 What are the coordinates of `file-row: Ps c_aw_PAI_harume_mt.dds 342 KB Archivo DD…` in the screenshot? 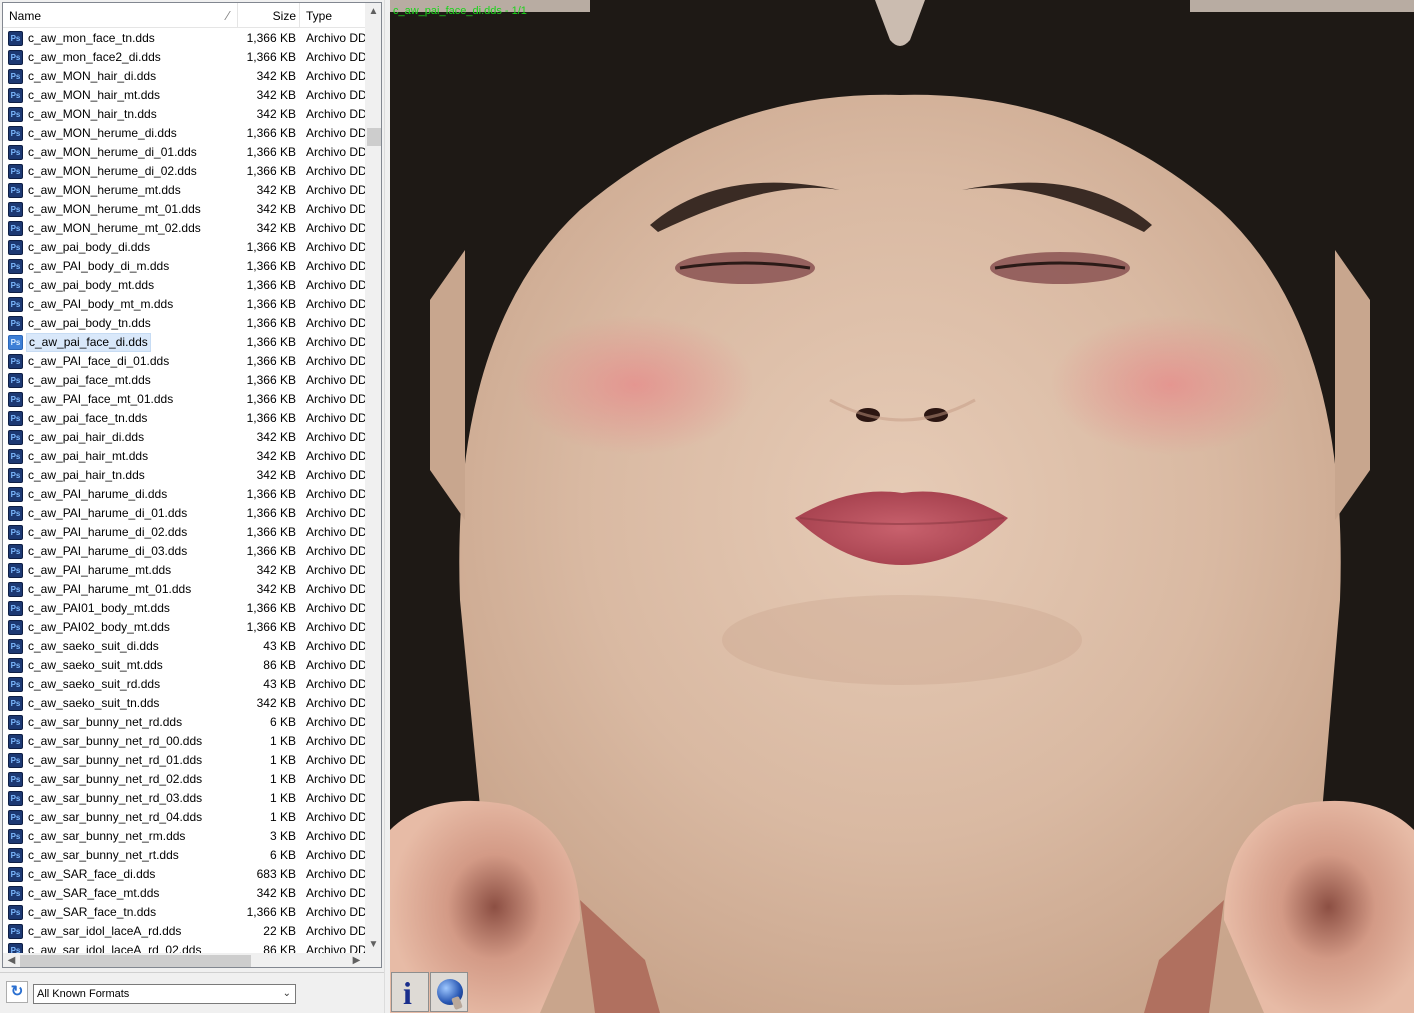 It's located at (184, 570).